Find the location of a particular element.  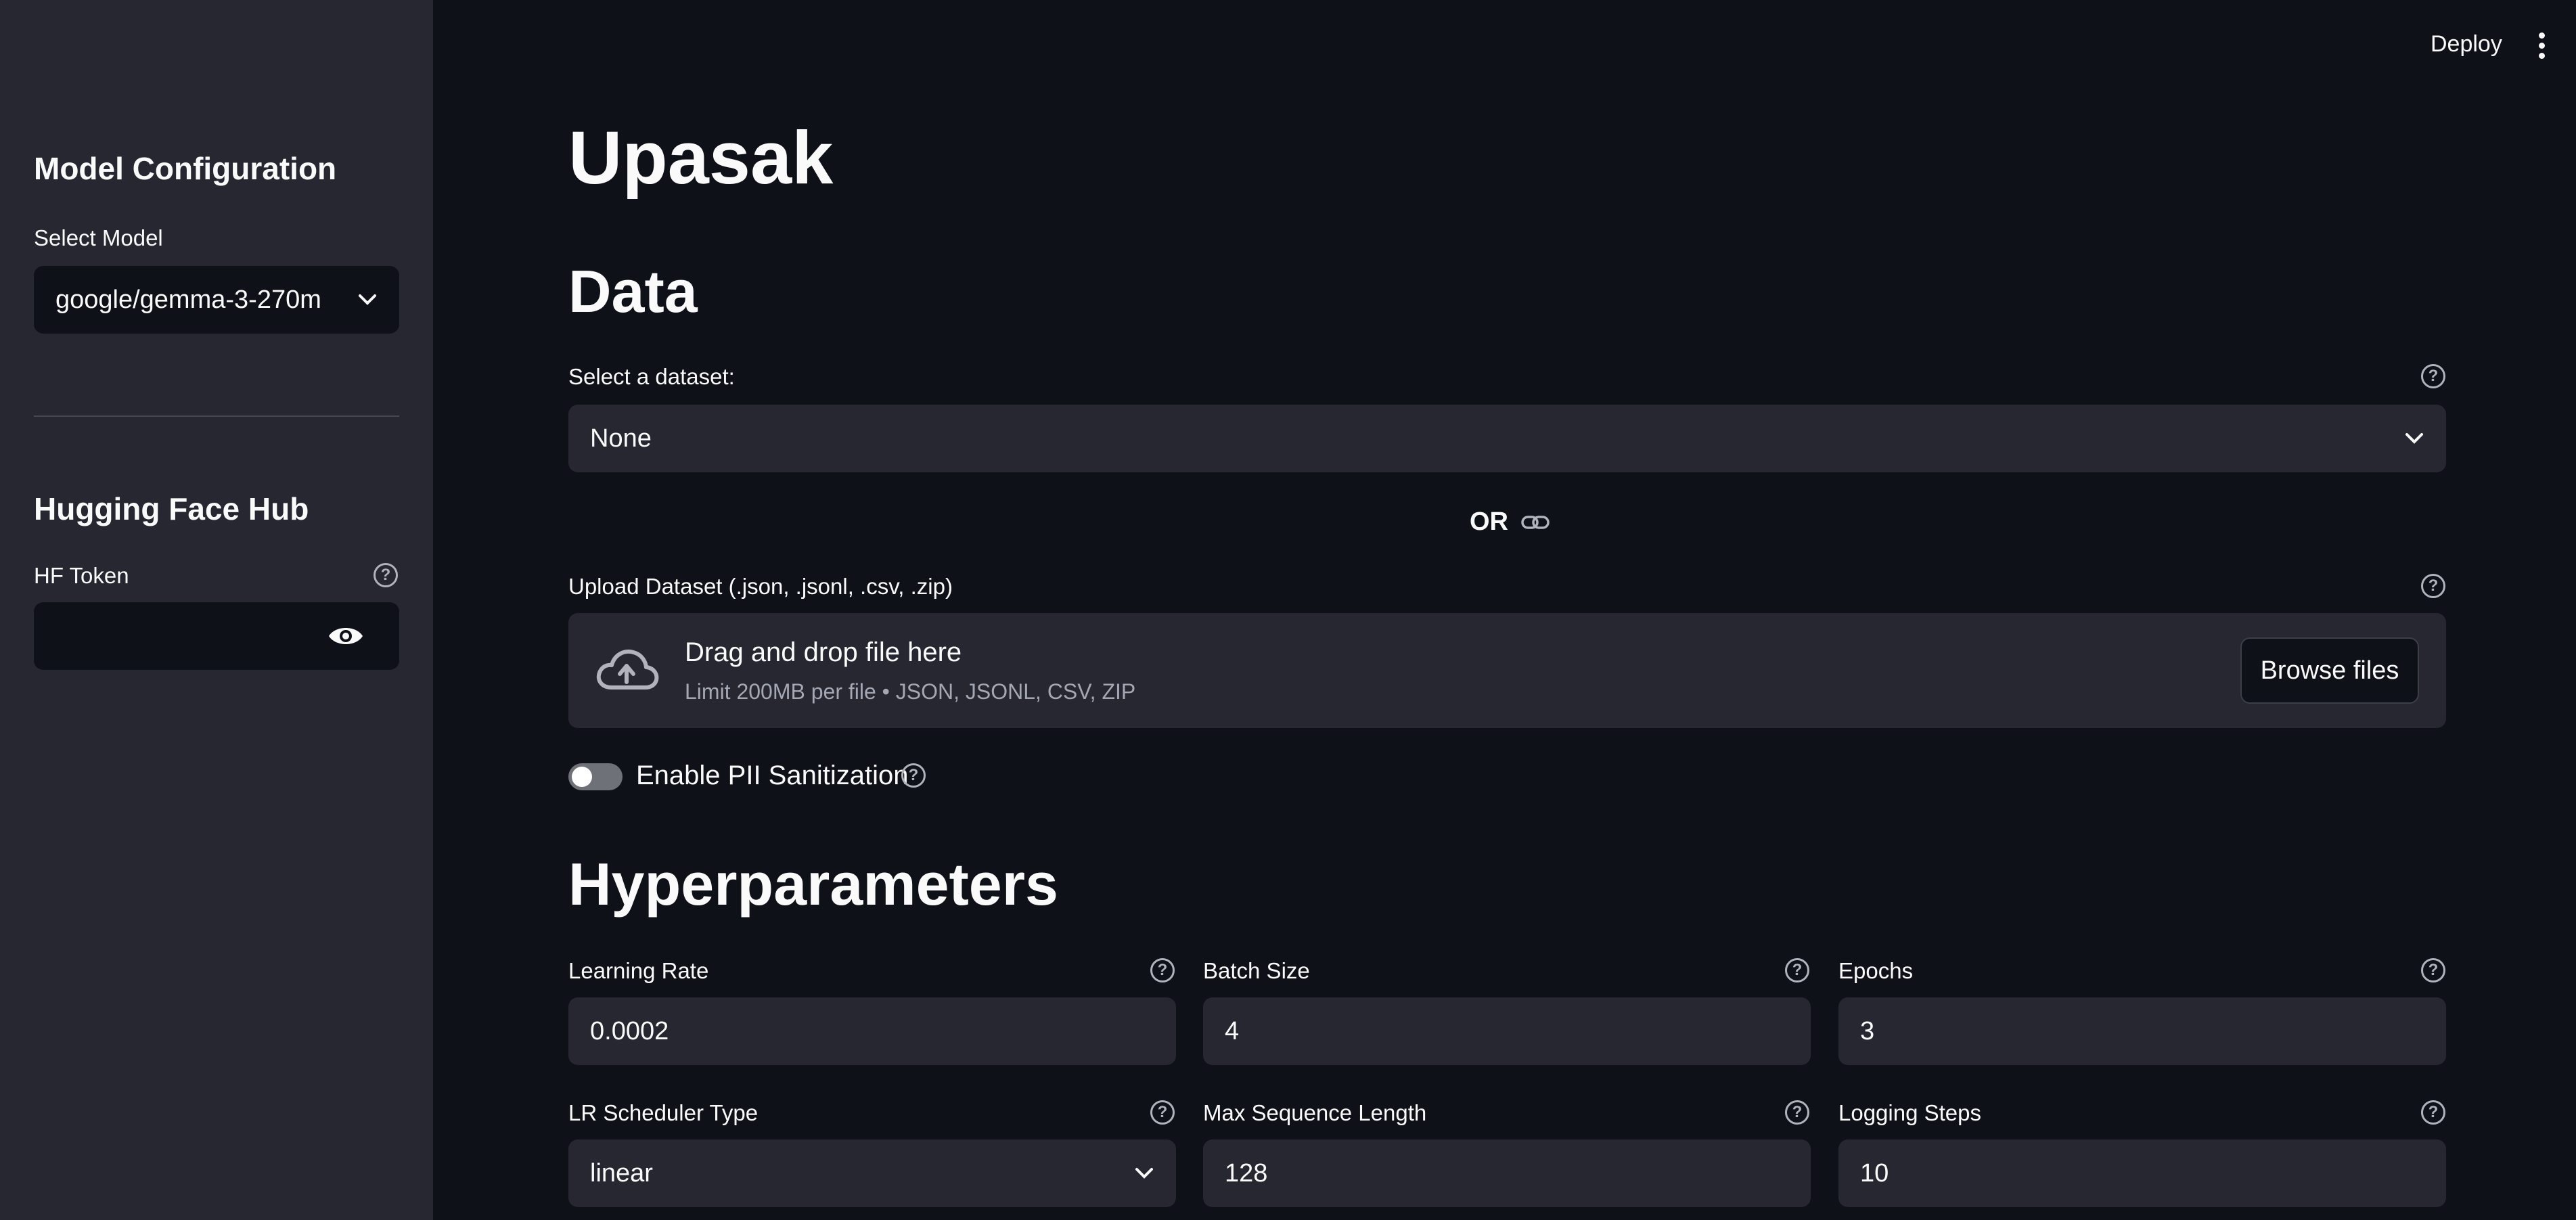

scheduler-select: linear is located at coordinates (872, 1173).